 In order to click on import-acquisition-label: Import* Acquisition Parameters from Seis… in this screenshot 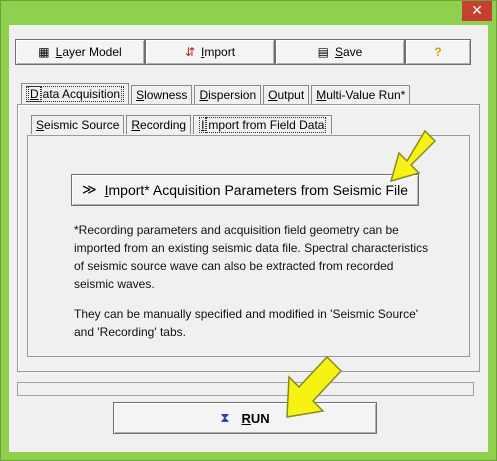, I will do `click(256, 190)`.